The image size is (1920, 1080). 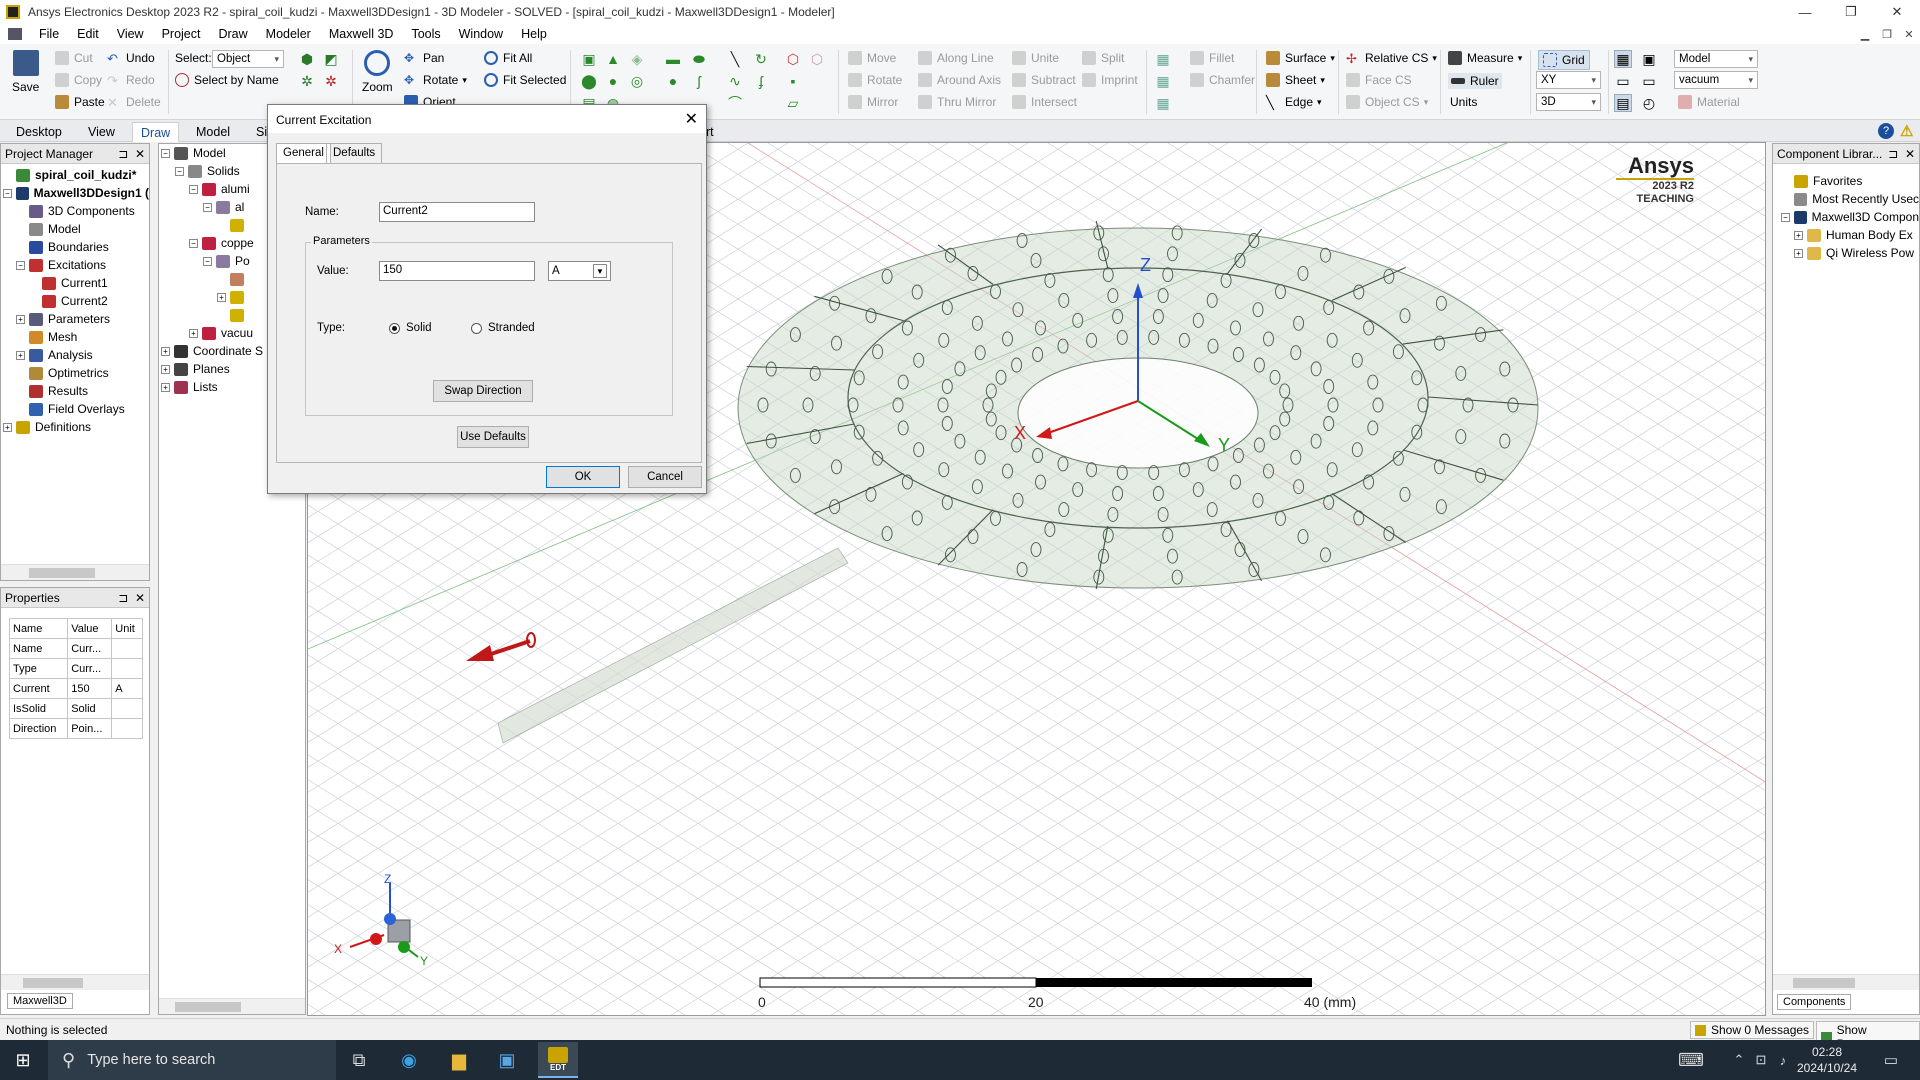 I want to click on tree-item: Most Recently Usec, so click(x=1850, y=199).